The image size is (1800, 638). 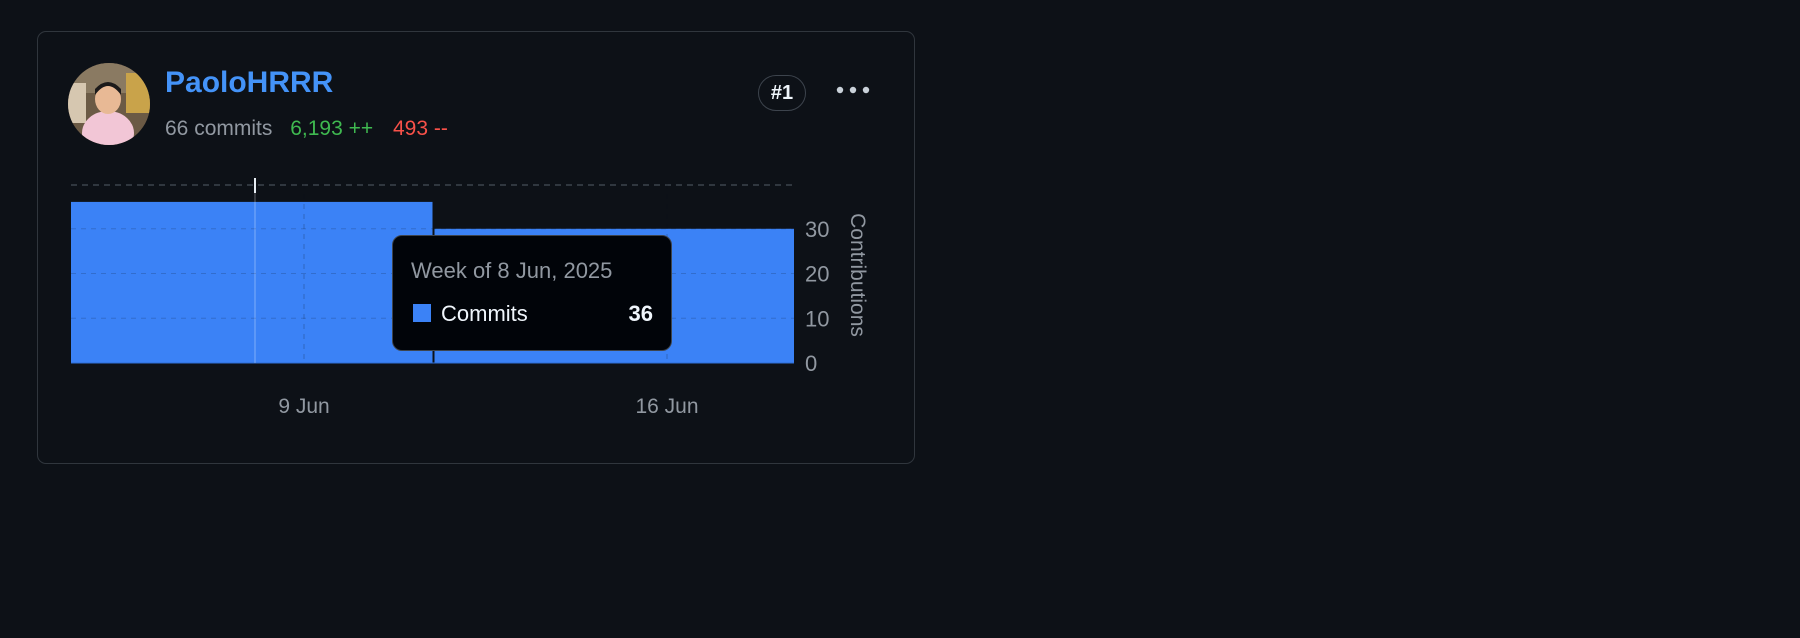 What do you see at coordinates (640, 313) in the screenshot?
I see `tooltip-value: 36` at bounding box center [640, 313].